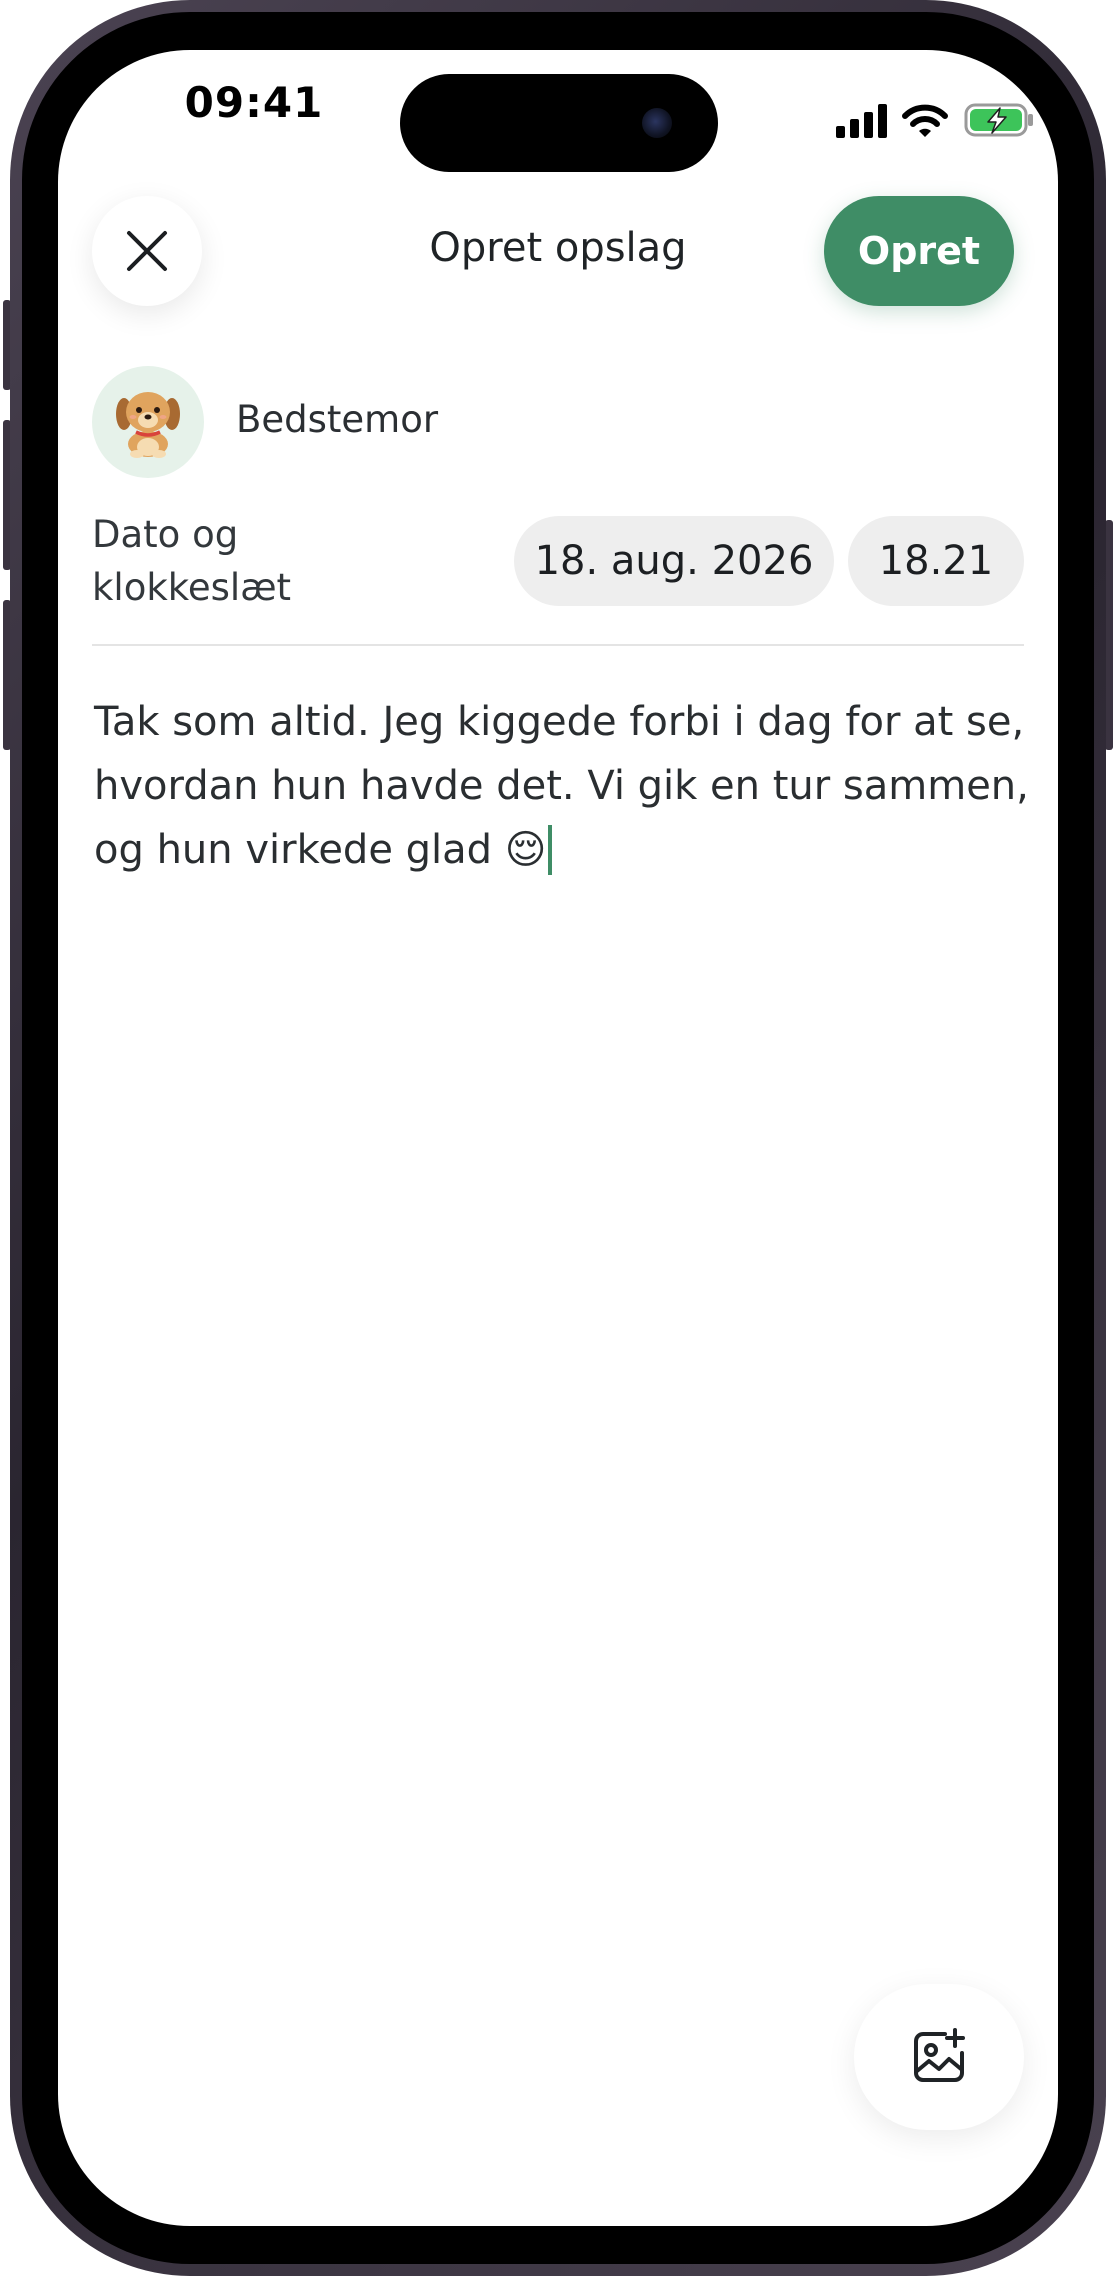 The height and width of the screenshot is (2276, 1116). What do you see at coordinates (559, 123) in the screenshot?
I see `dynamic-island` at bounding box center [559, 123].